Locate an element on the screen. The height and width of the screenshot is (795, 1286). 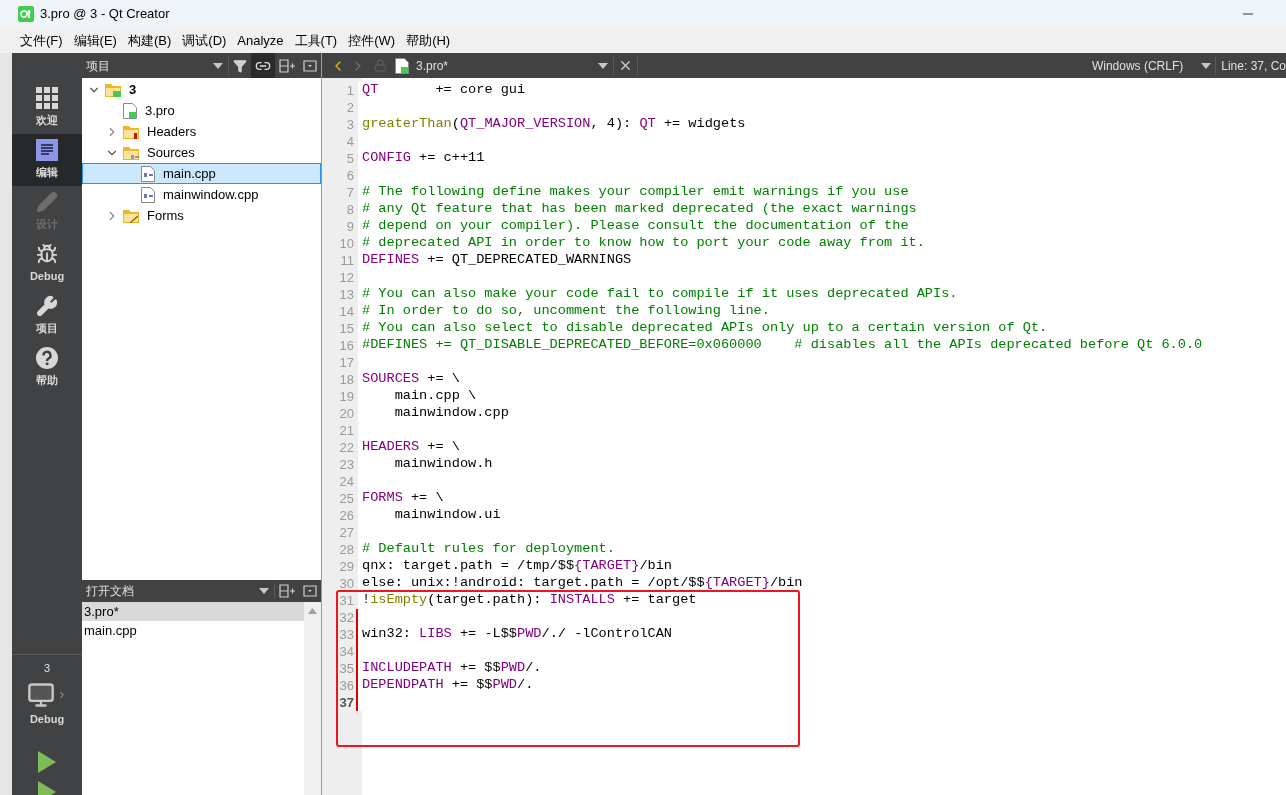
link-toggle is located at coordinates (263, 65).